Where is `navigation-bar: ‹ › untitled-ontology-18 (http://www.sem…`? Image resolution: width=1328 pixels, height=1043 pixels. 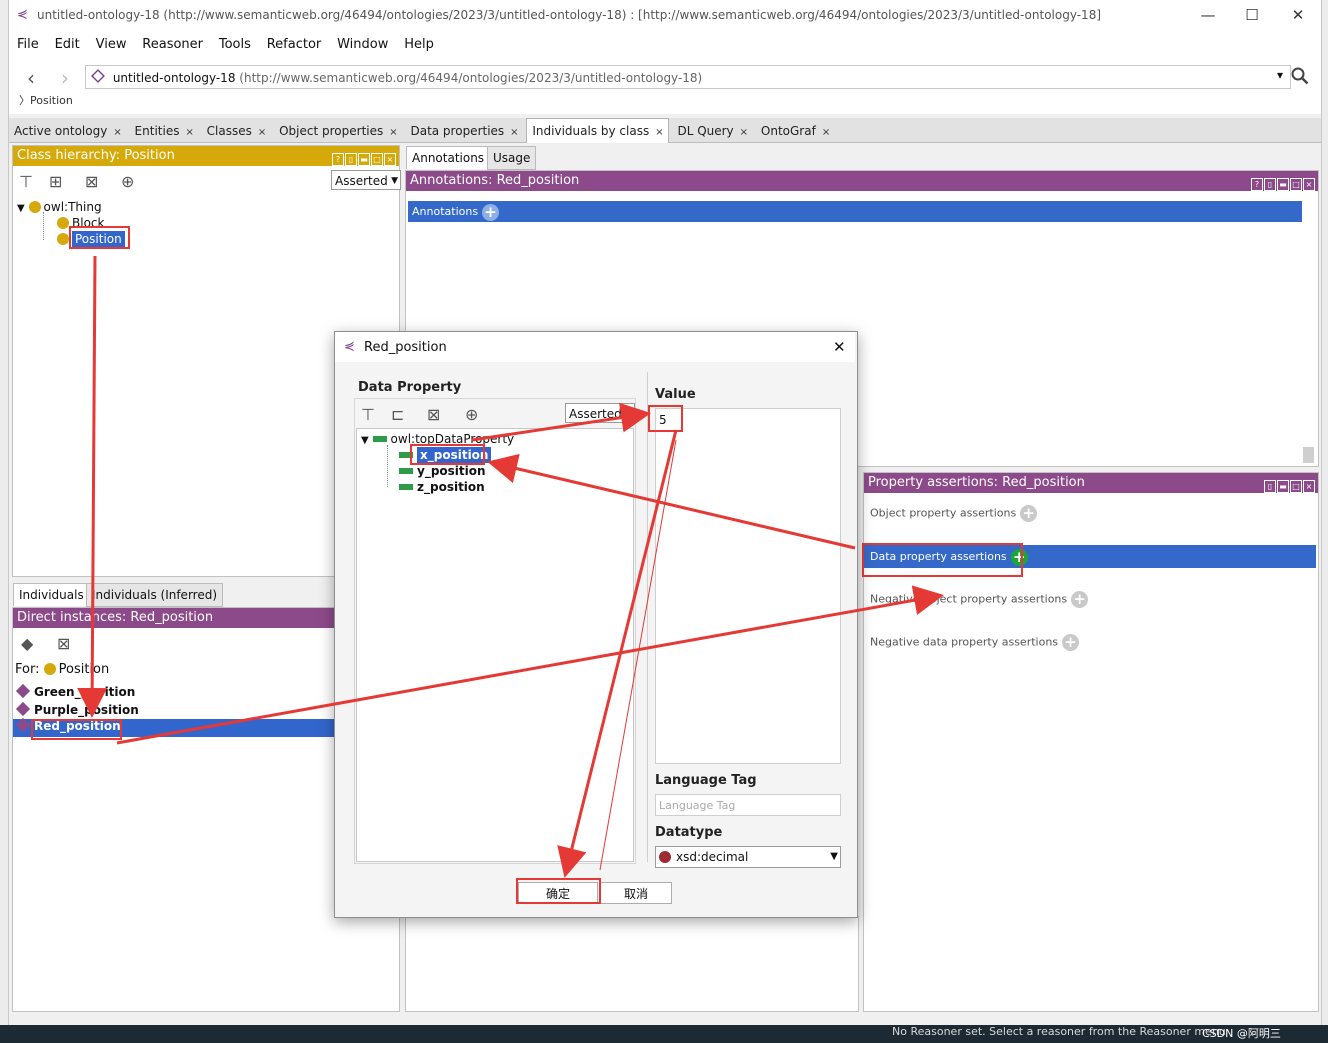 navigation-bar: ‹ › untitled-ontology-18 (http://www.sem… is located at coordinates (665, 86).